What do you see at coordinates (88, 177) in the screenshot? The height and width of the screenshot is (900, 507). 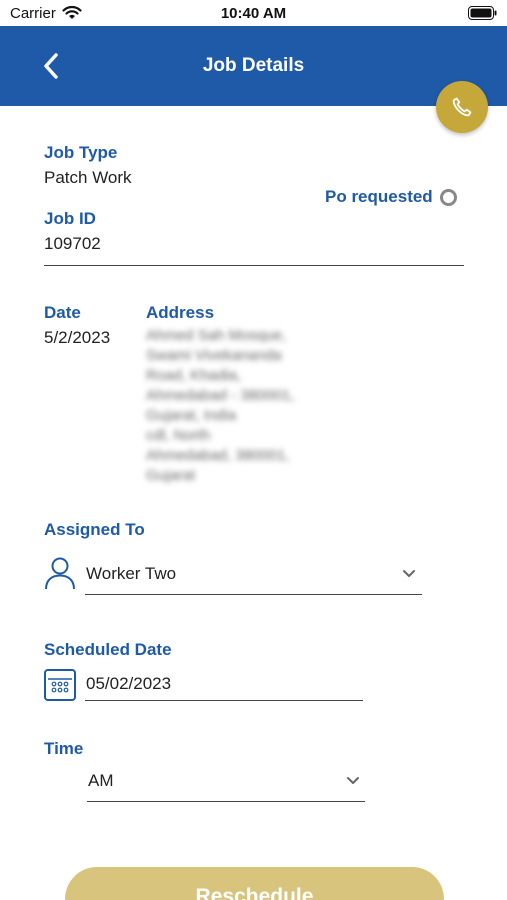 I see `job-type-value: Patch Work` at bounding box center [88, 177].